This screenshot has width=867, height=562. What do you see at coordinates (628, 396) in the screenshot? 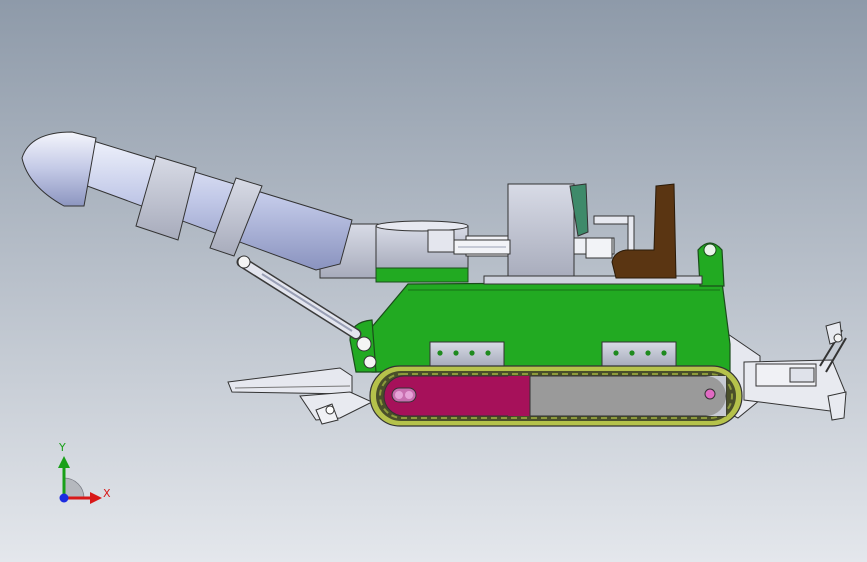
I see `track-frame-rear` at bounding box center [628, 396].